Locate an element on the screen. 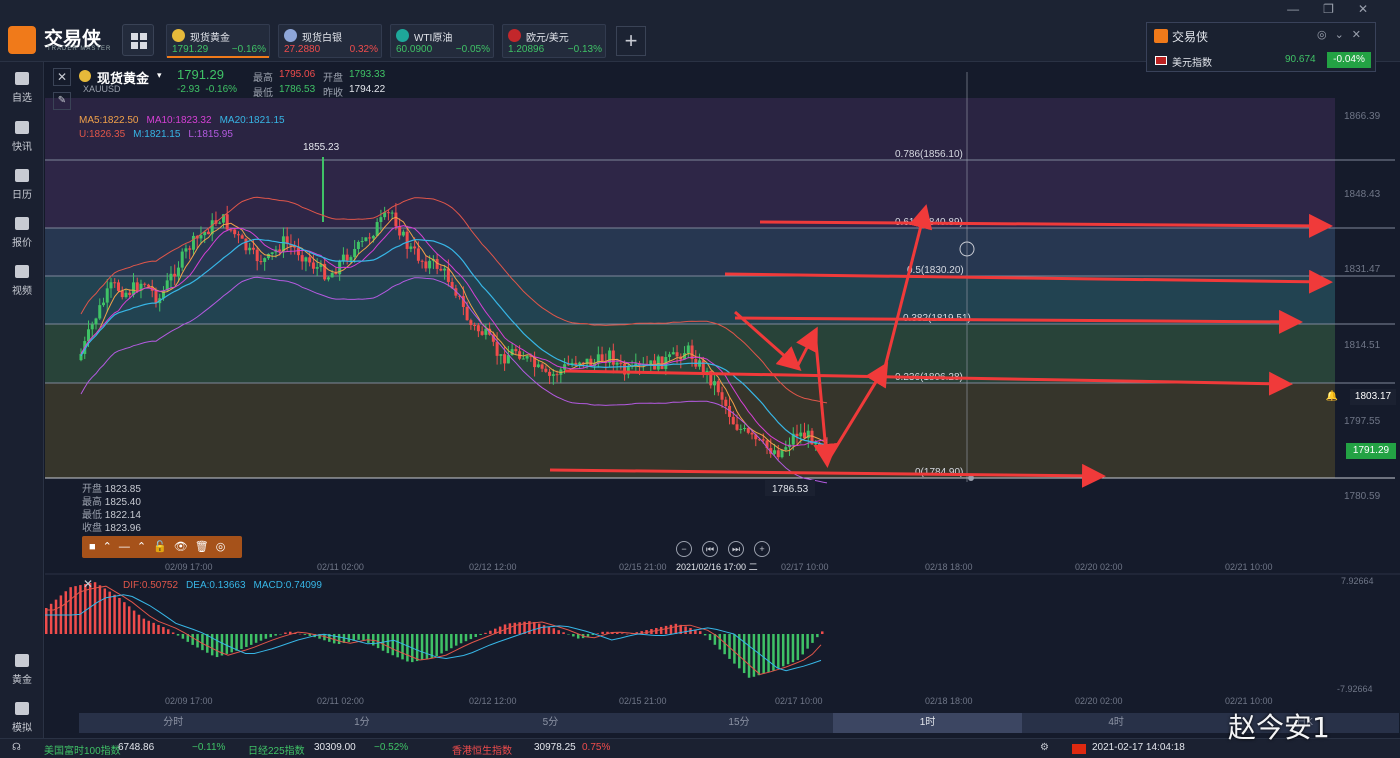 Image resolution: width=1400 pixels, height=758 pixels. timeframe-tab: 4时 is located at coordinates (1116, 723).